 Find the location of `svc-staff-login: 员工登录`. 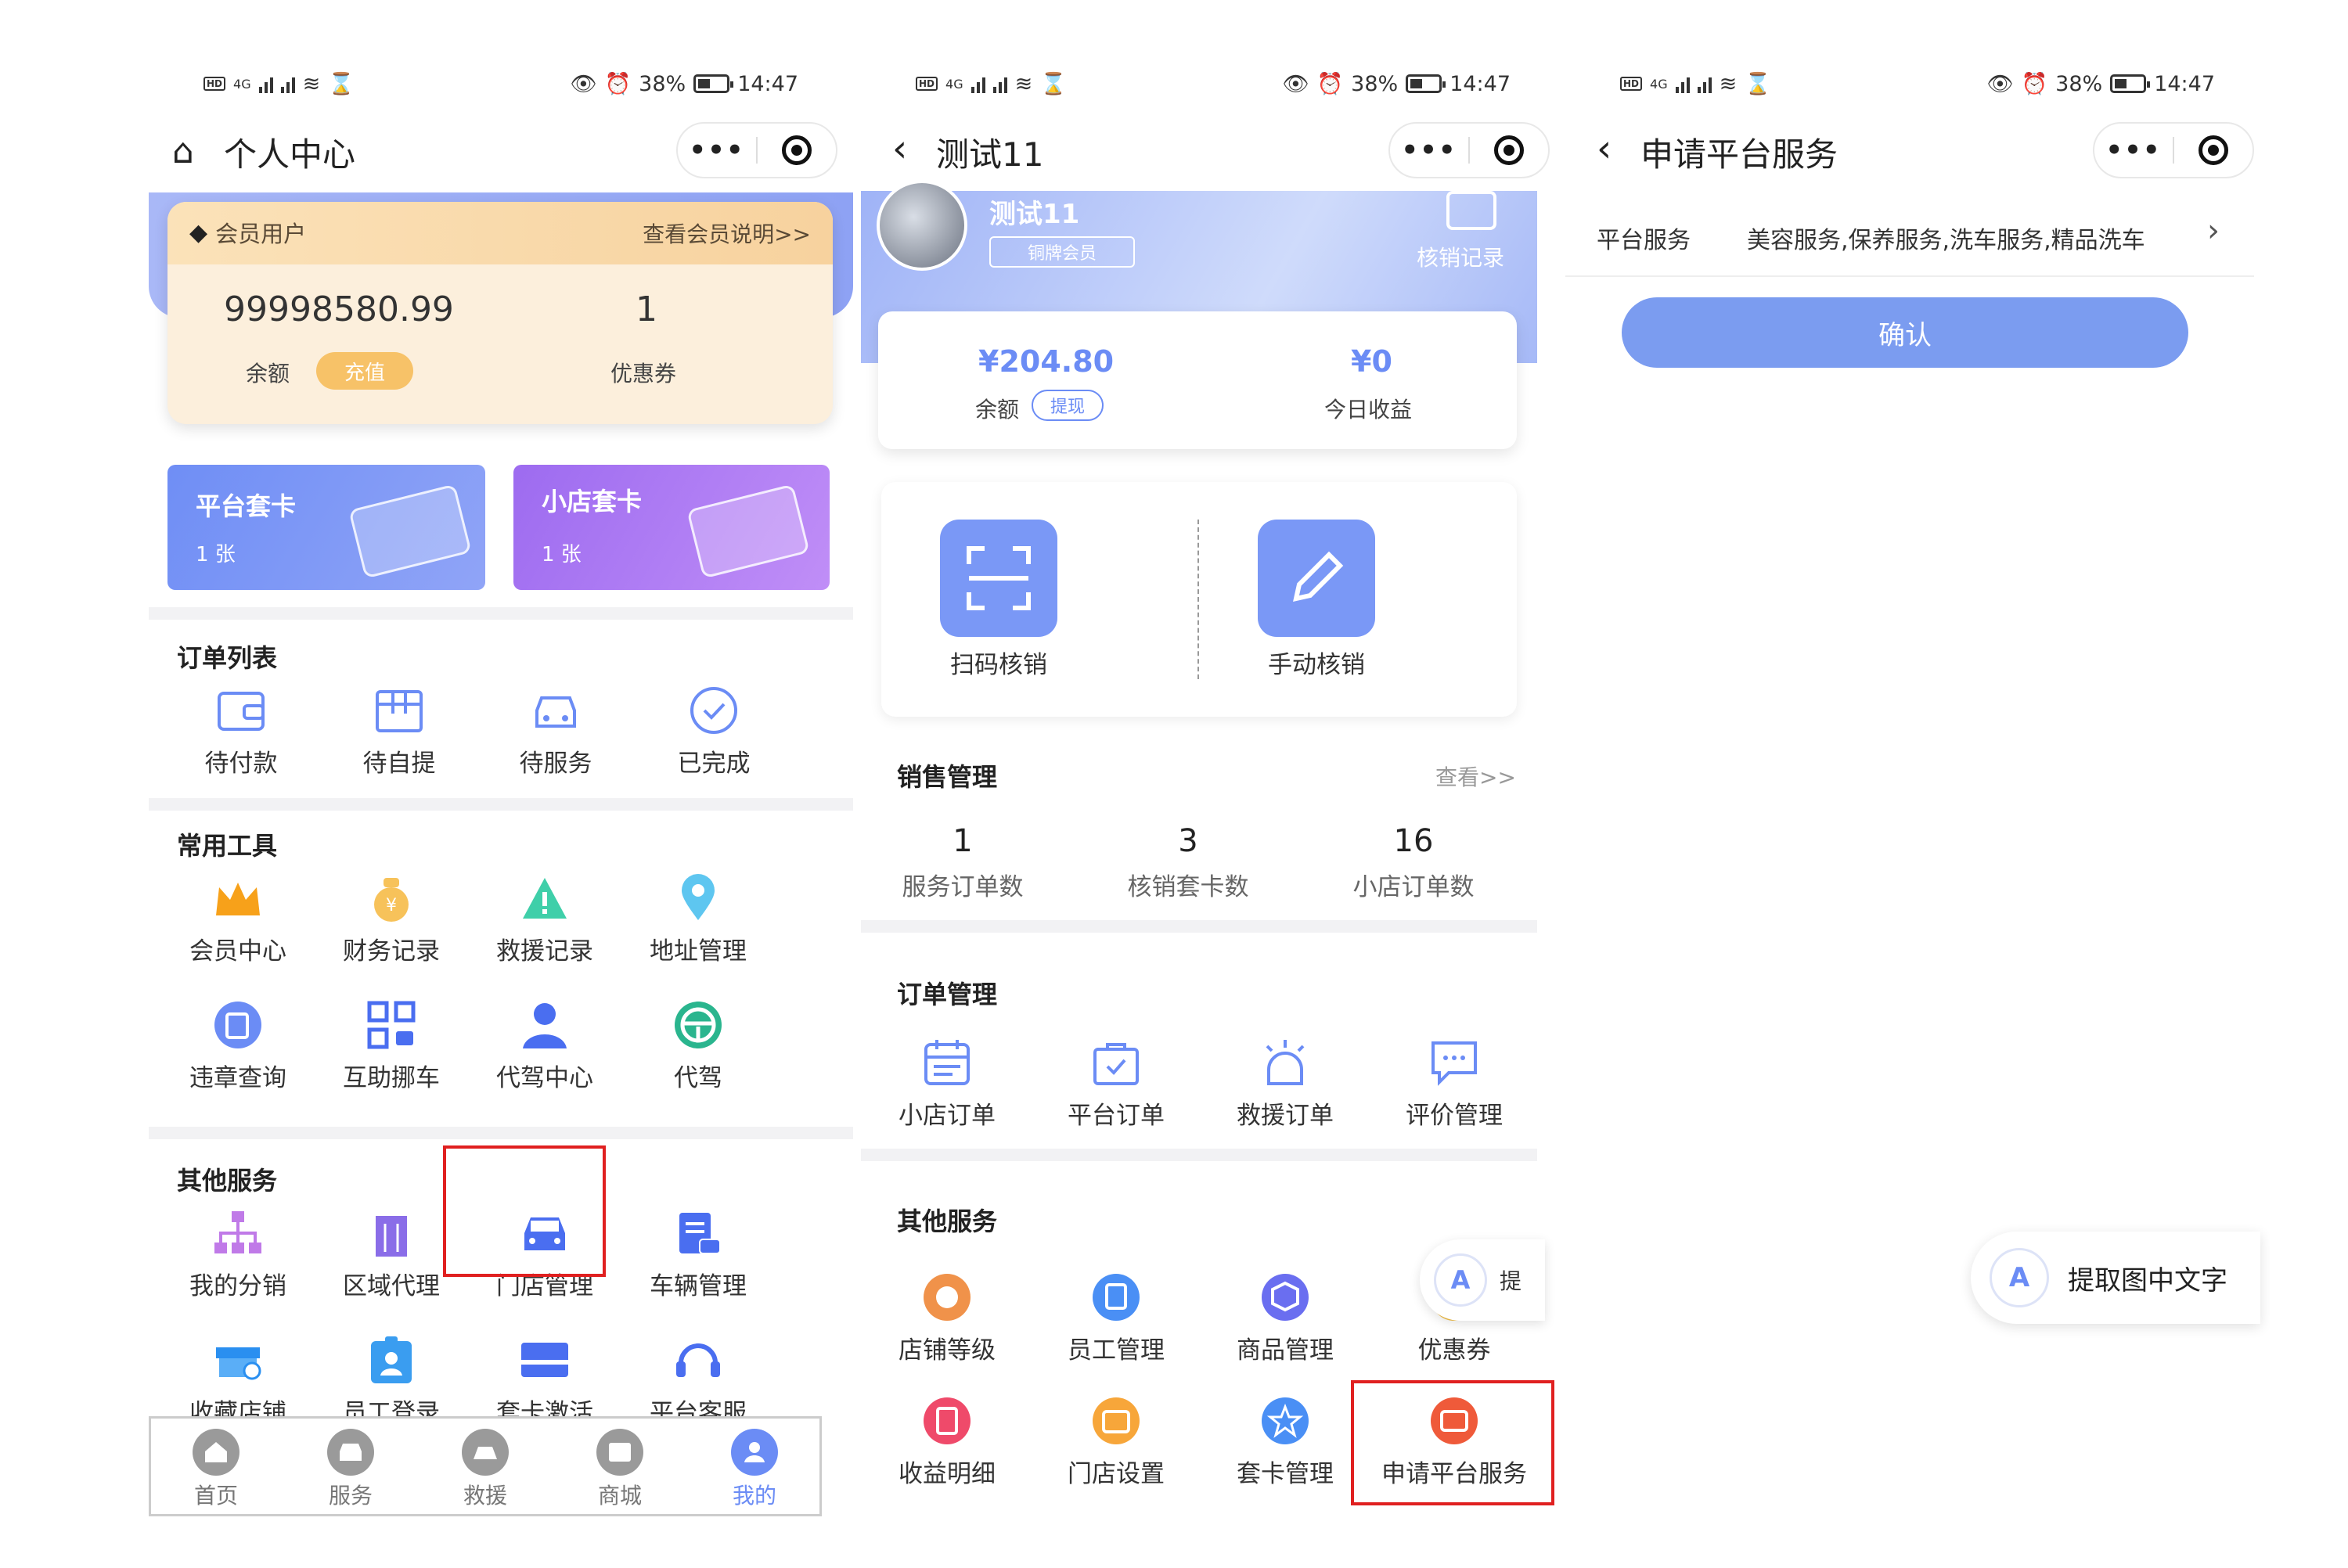

svc-staff-login: 员工登录 is located at coordinates (391, 1382).